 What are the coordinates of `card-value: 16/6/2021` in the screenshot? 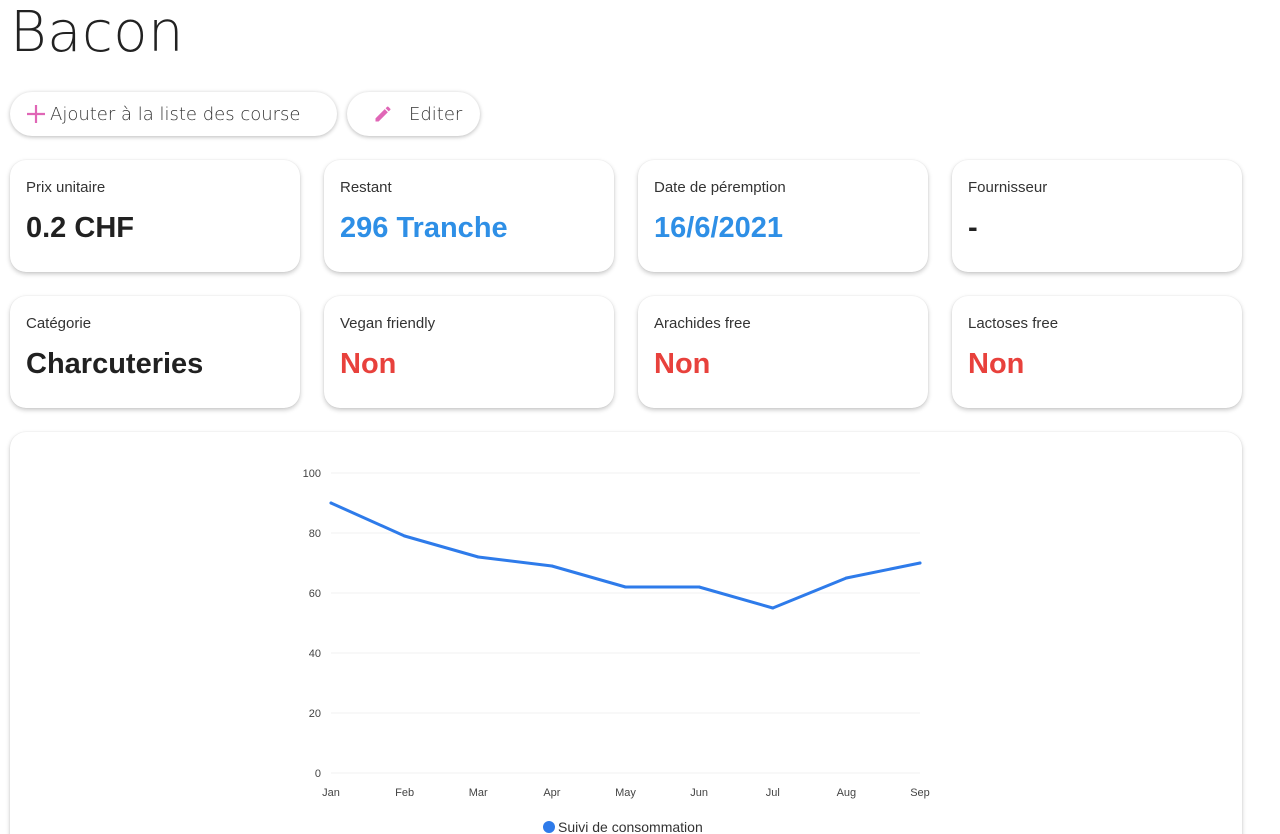 It's located at (719, 228).